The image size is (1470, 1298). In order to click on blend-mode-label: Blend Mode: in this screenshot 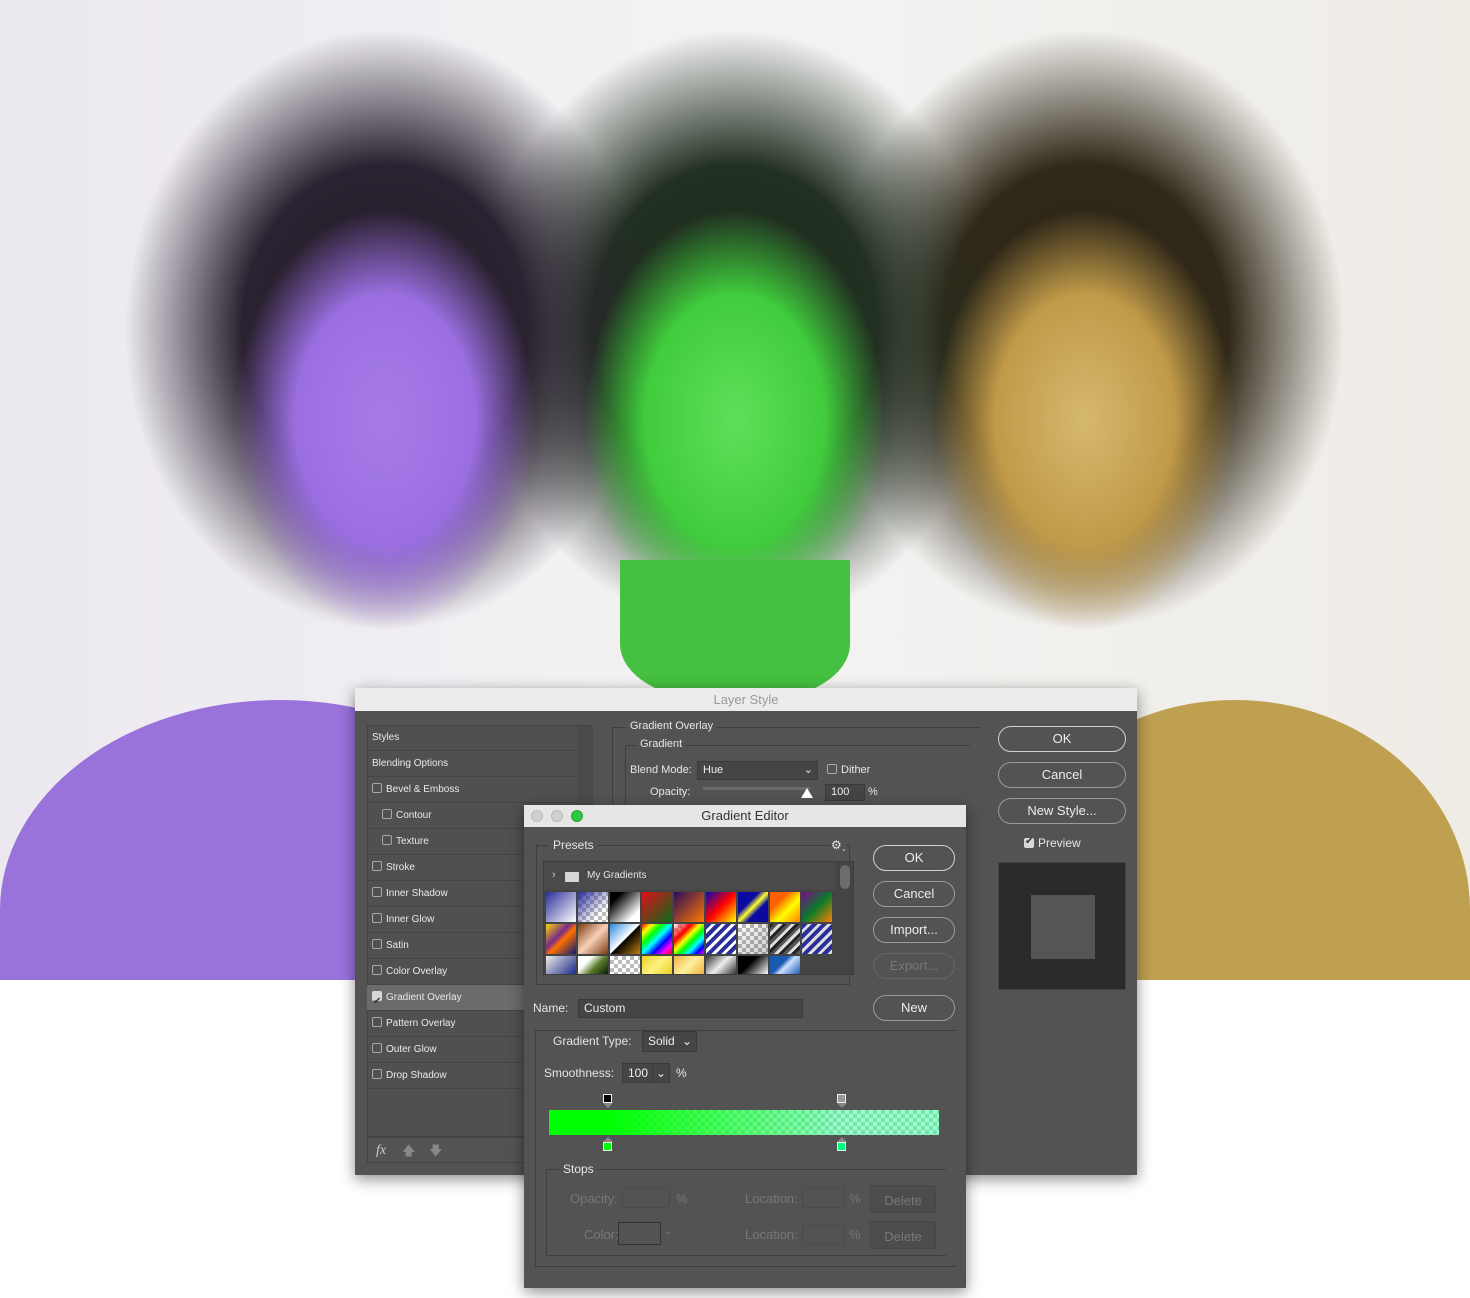, I will do `click(661, 770)`.